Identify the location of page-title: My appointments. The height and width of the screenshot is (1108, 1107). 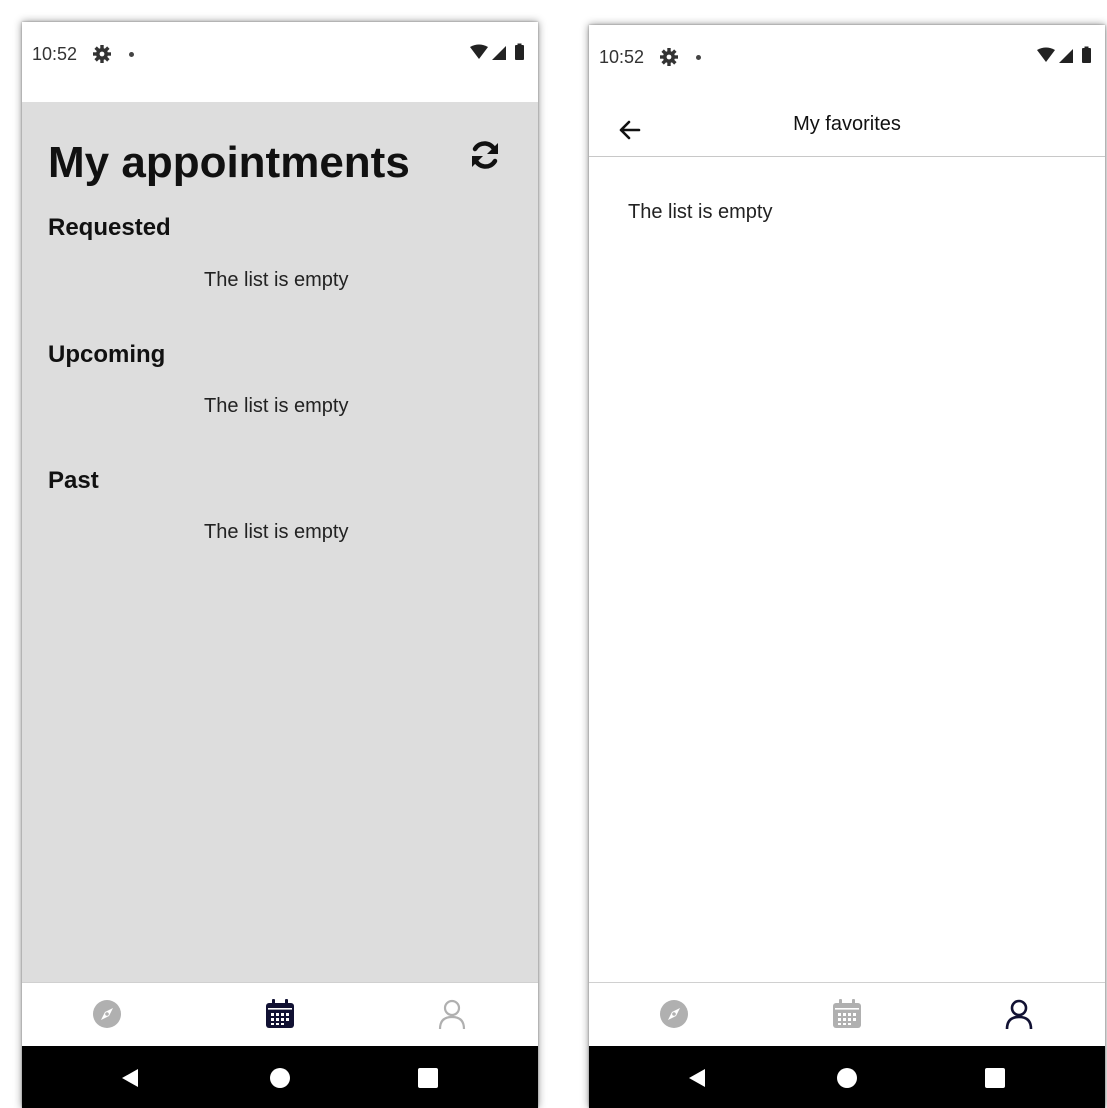
(229, 162).